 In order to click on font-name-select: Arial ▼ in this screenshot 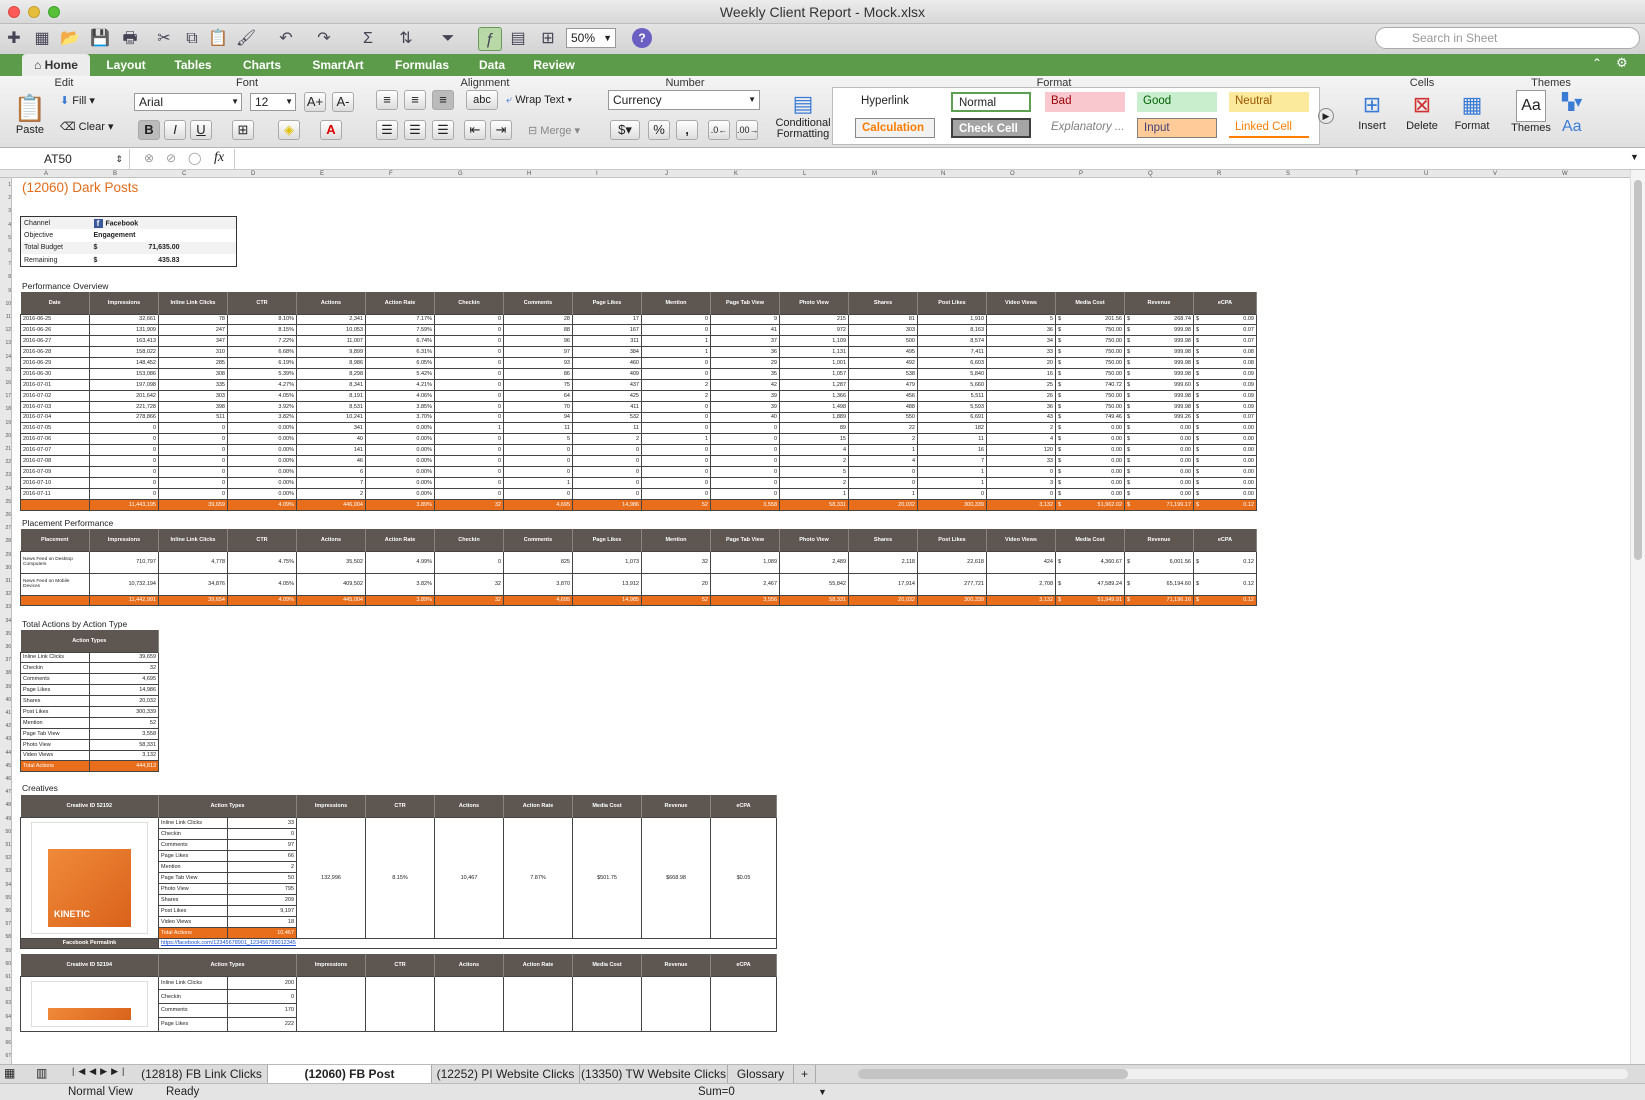, I will do `click(188, 102)`.